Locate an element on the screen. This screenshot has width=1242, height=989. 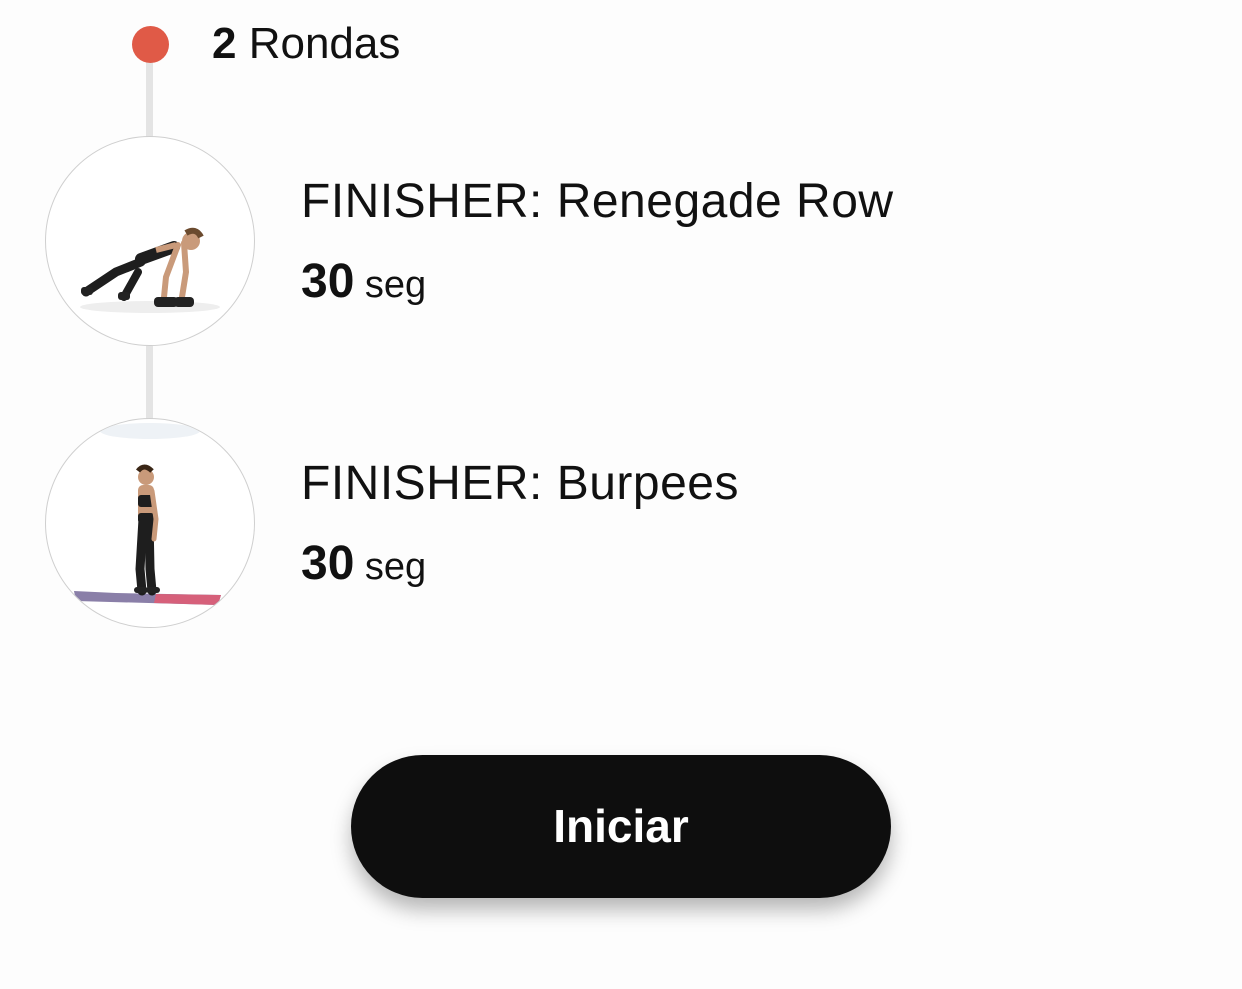
round-count-label: 2 Rondas is located at coordinates (306, 44).